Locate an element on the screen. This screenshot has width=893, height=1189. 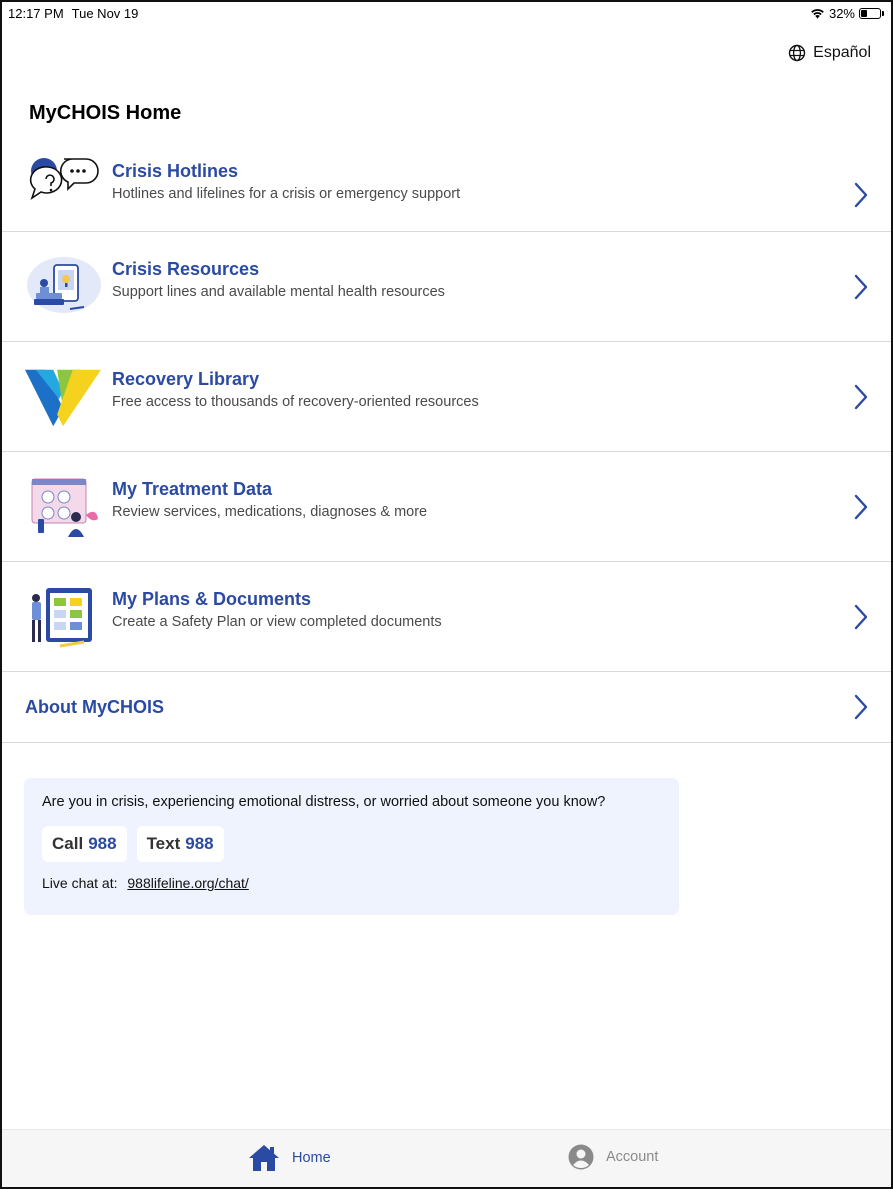
status-bar: 12:17 PM Tue Nov 19 32% is located at coordinates (446, 13).